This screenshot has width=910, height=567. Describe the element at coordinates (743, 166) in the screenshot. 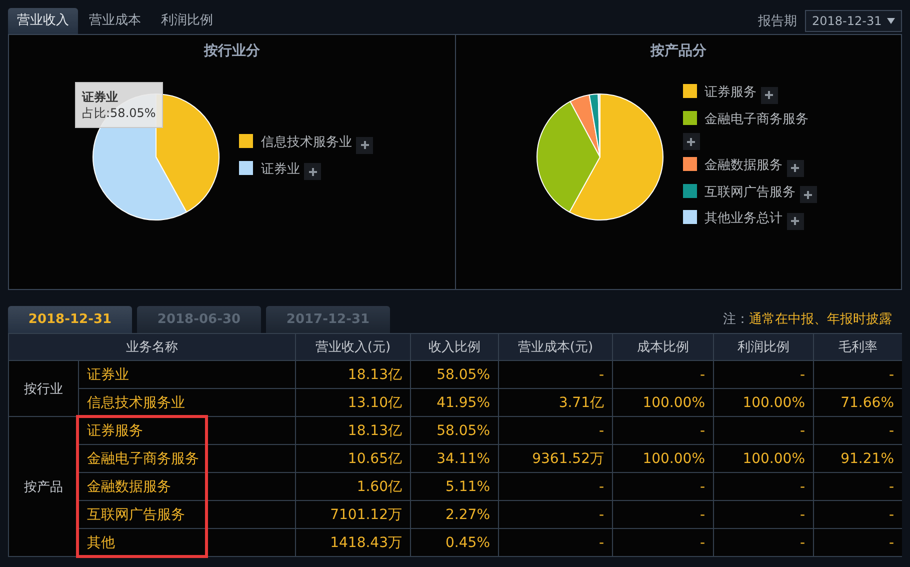

I see `legend-label: 金融数据服务` at that location.